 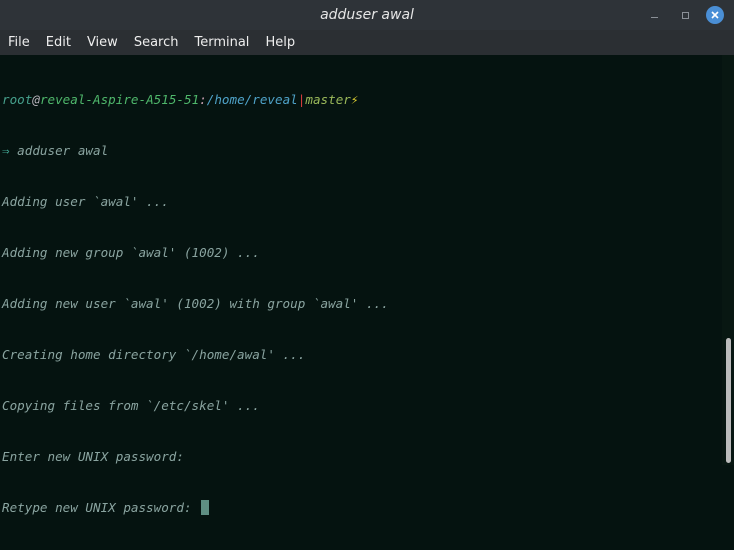 I want to click on menu-help: Help, so click(x=280, y=42).